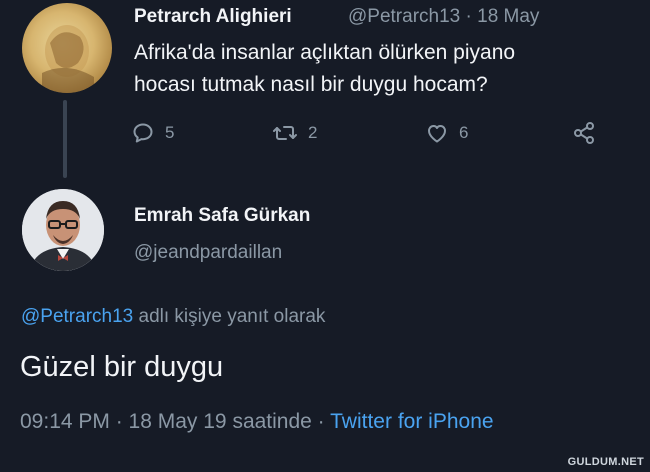 Image resolution: width=650 pixels, height=472 pixels. What do you see at coordinates (311, 84) in the screenshot?
I see `parent-text-line-2: hocası tutmak nasıl bir duygu hocam?` at bounding box center [311, 84].